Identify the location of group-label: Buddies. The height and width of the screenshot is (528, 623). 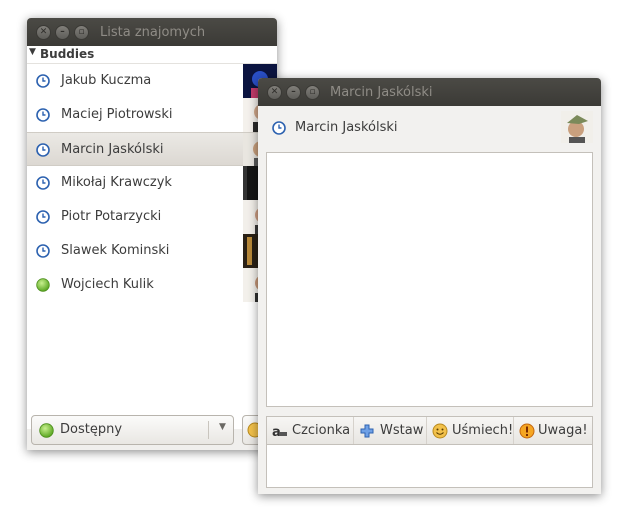
(67, 54).